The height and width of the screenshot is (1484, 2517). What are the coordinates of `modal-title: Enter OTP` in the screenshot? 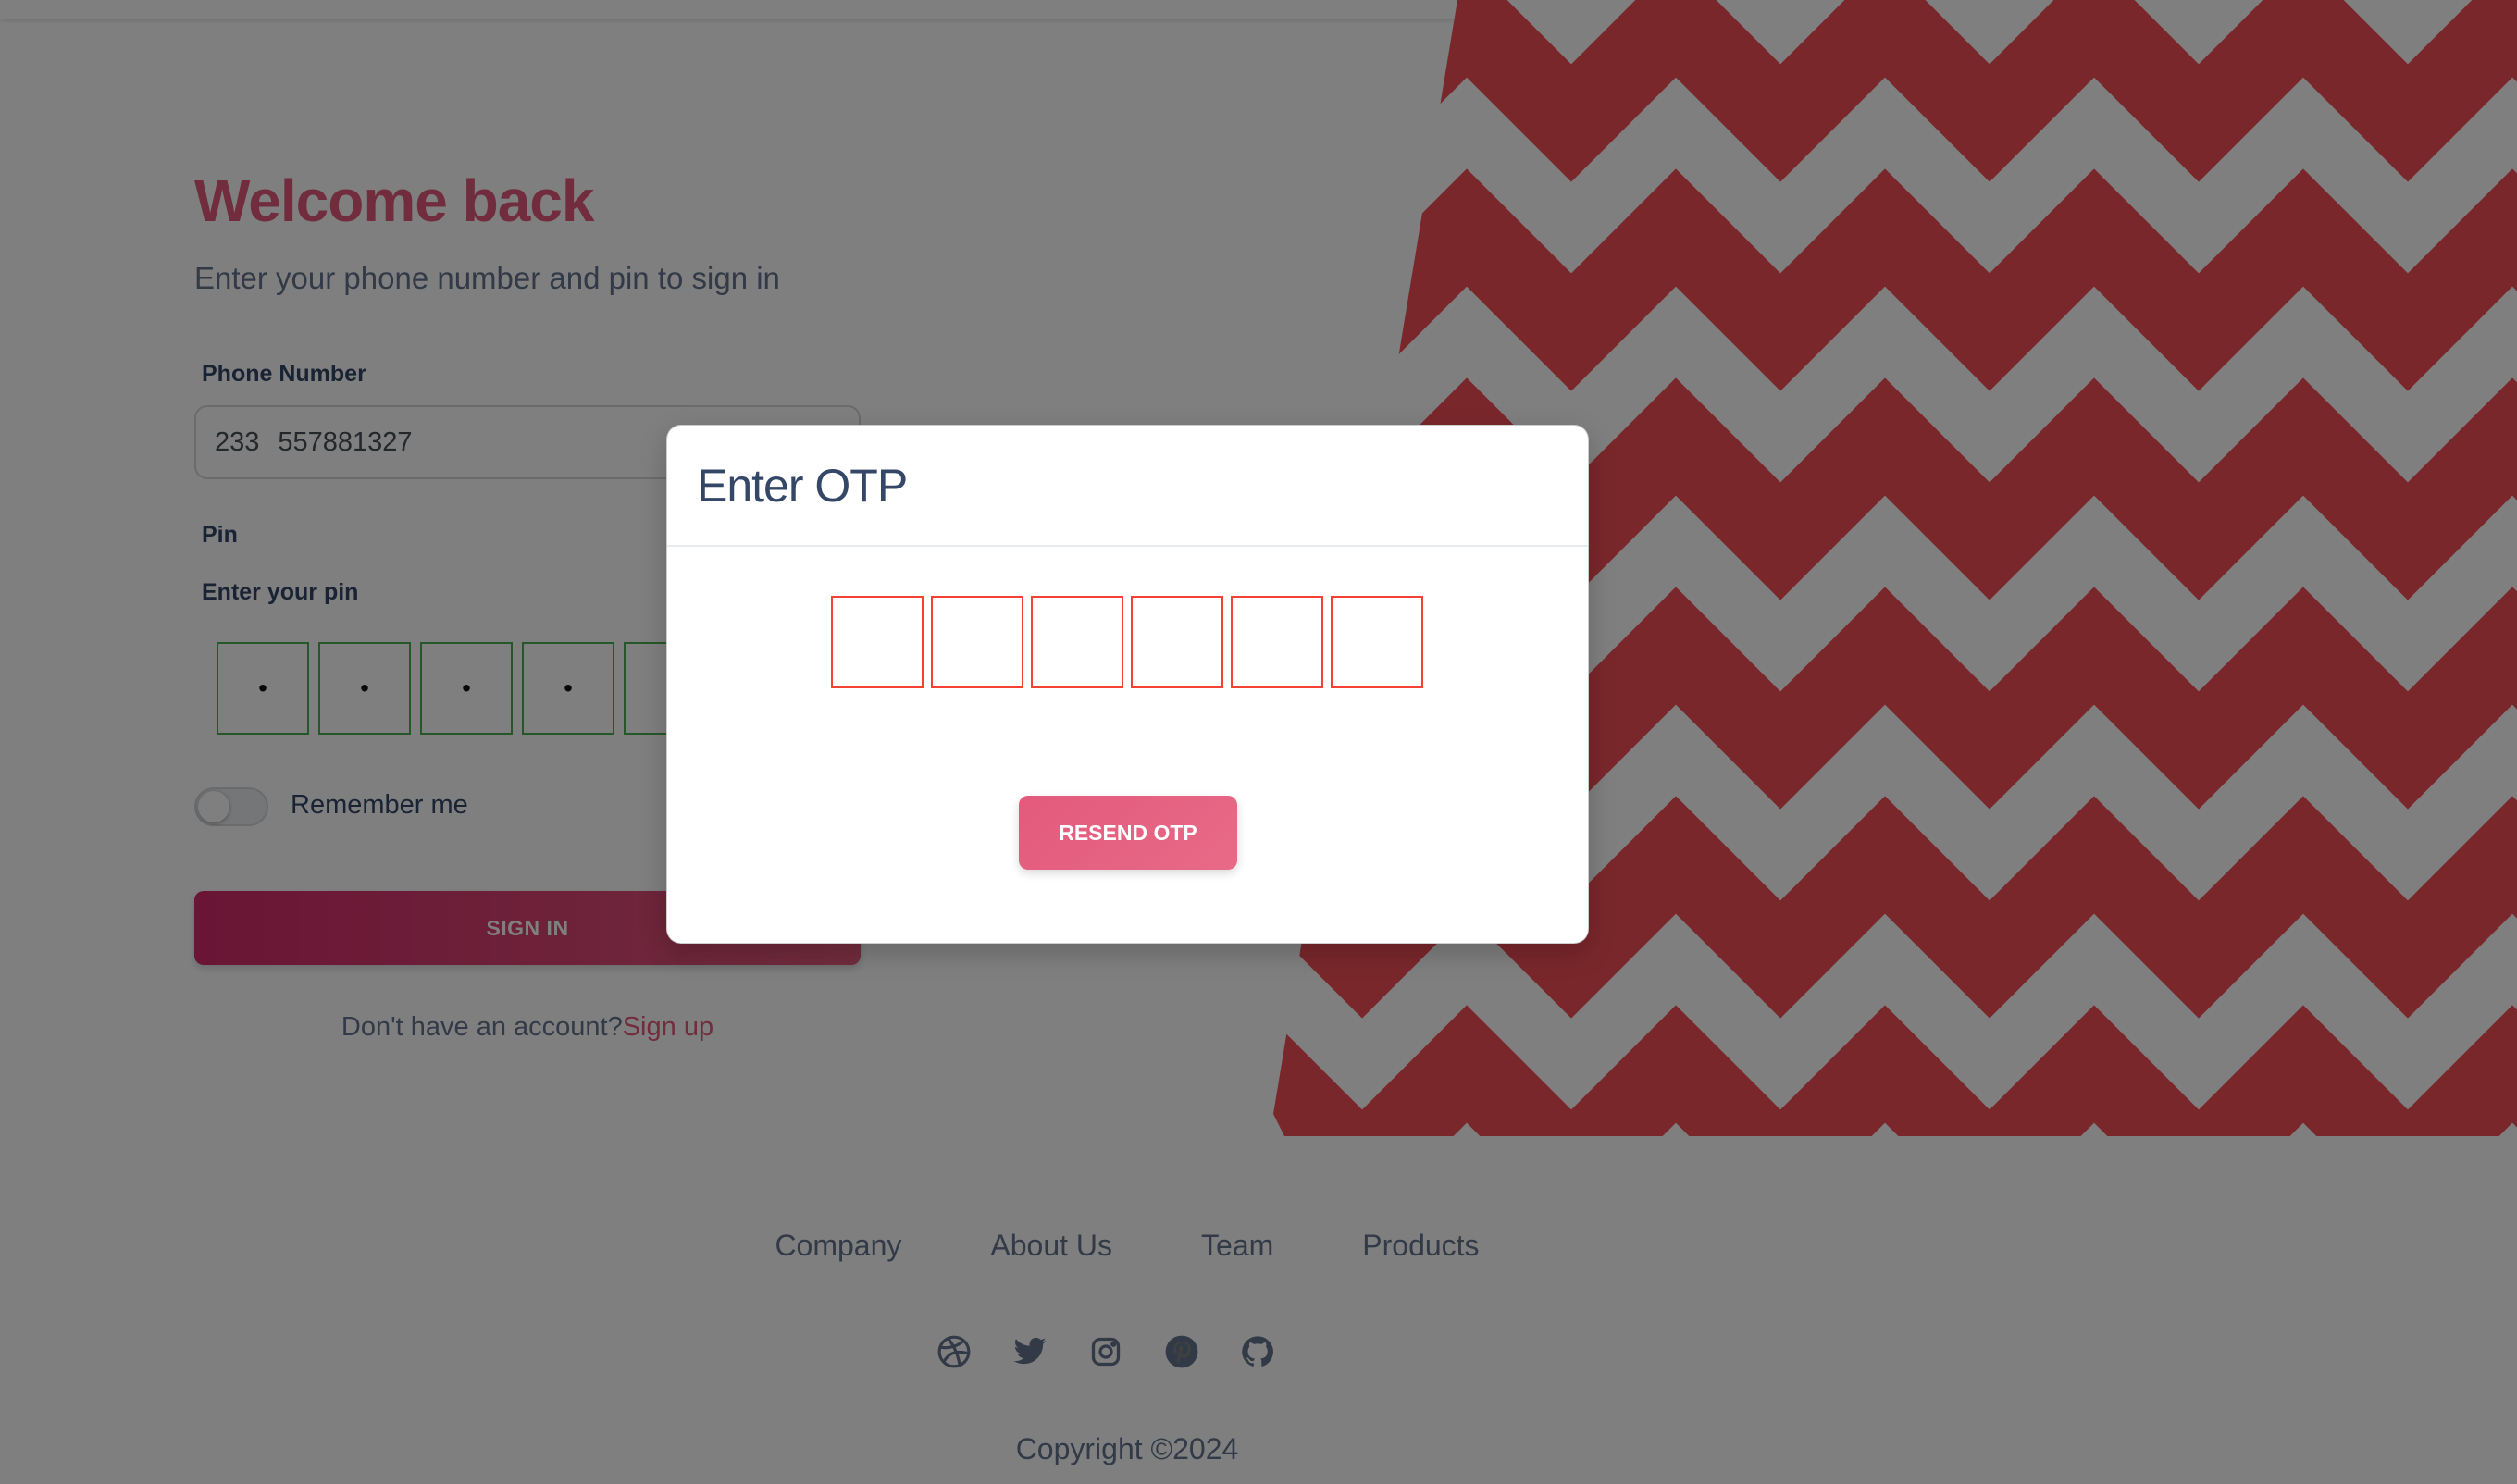 It's located at (802, 486).